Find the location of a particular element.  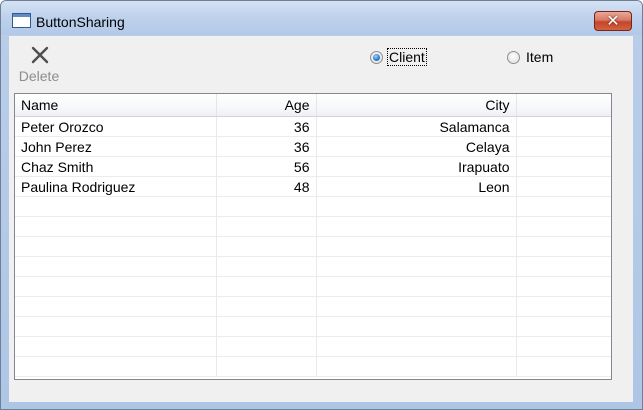

cell-age: 48 is located at coordinates (266, 186).